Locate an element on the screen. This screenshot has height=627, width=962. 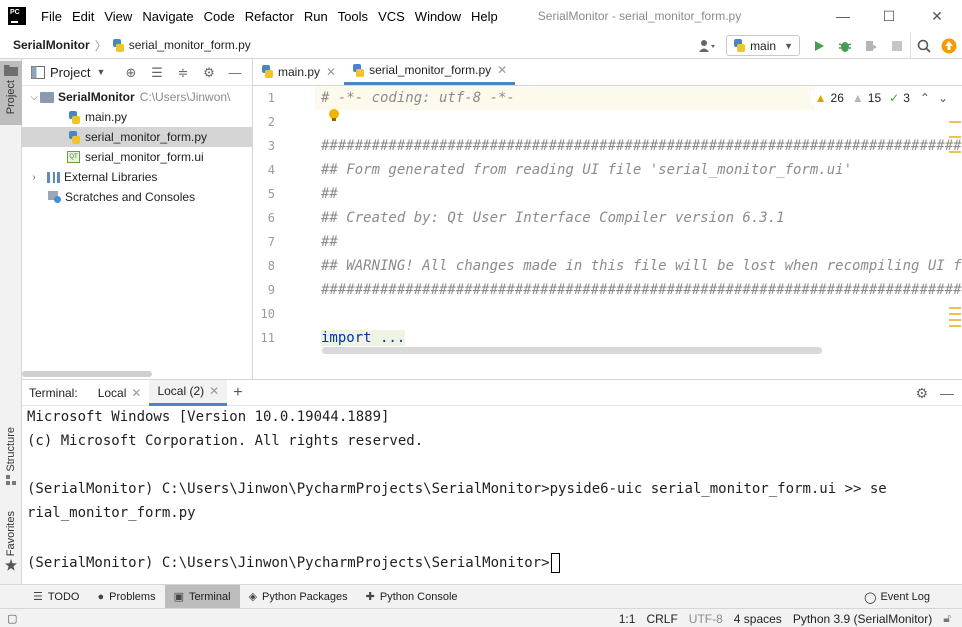
minimize-button: — is located at coordinates (843, 16).